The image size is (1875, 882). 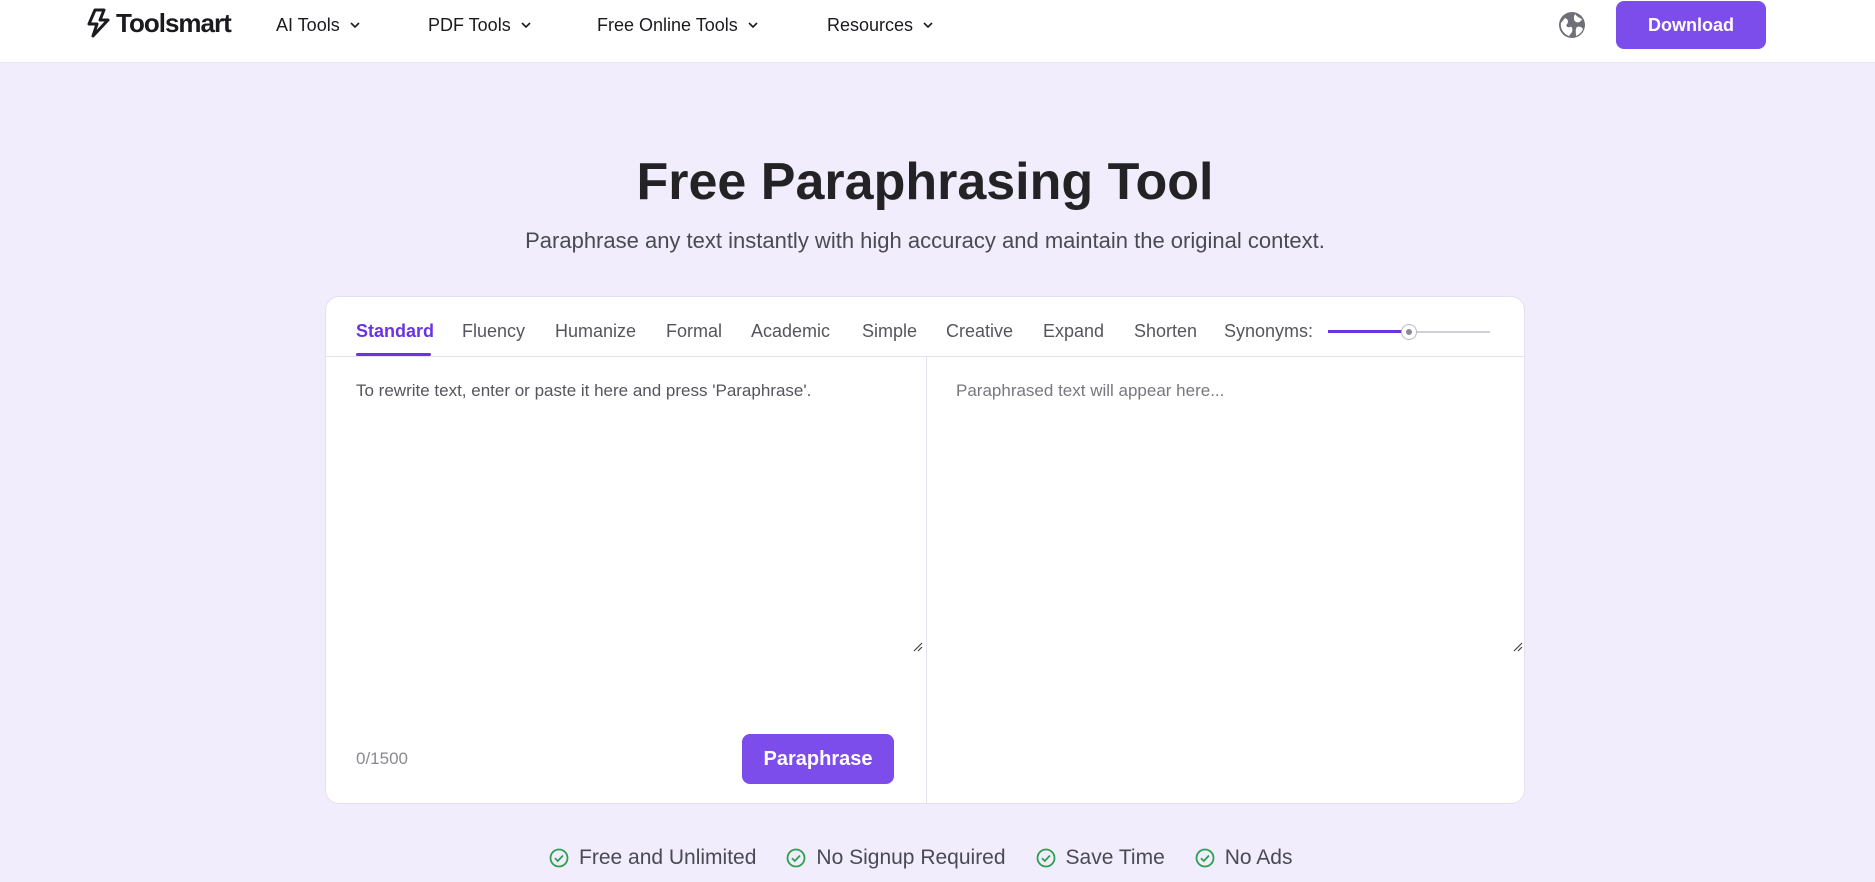 I want to click on input-text-area, so click(x=636, y=516).